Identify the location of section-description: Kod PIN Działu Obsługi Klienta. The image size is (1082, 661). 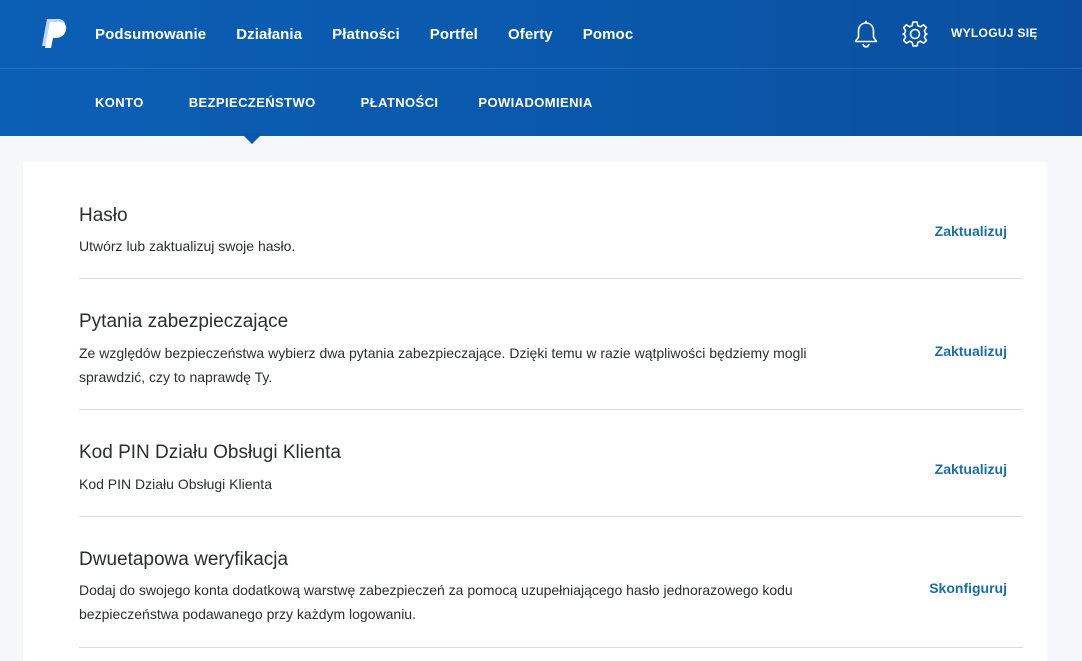
(175, 484).